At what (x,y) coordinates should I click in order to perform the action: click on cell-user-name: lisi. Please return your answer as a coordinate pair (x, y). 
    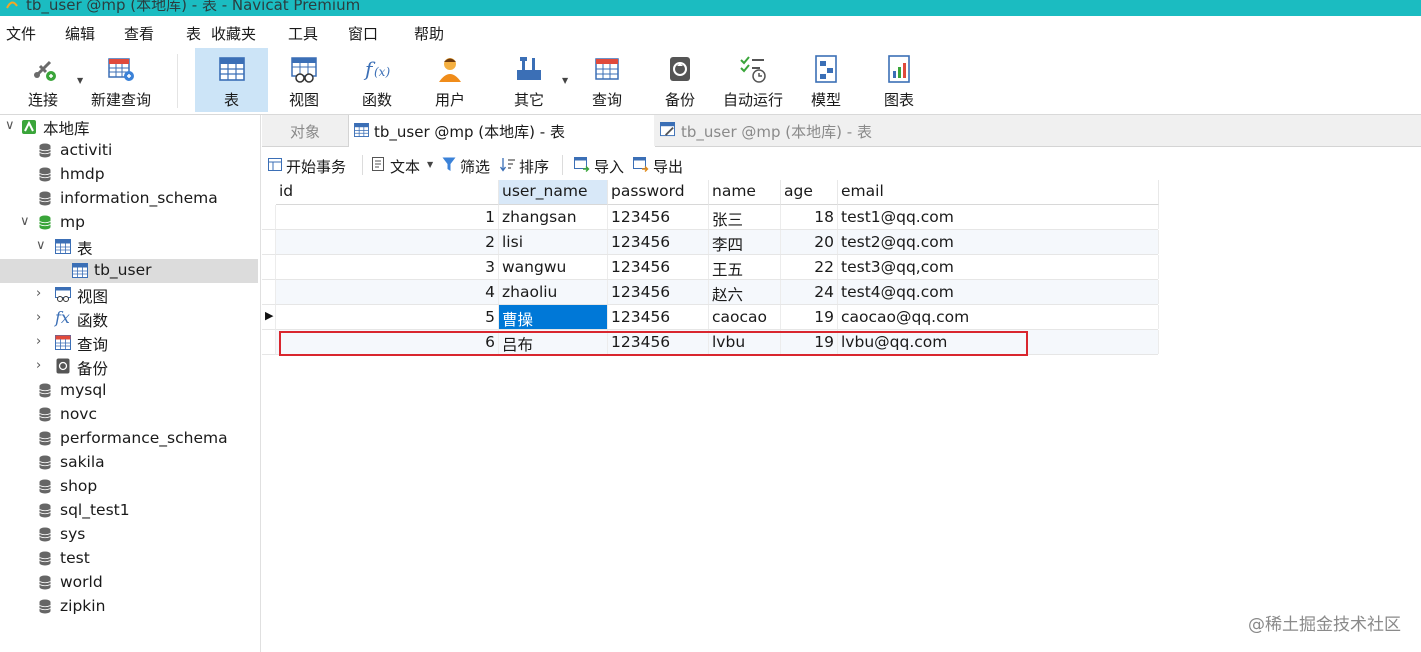
    Looking at the image, I should click on (553, 242).